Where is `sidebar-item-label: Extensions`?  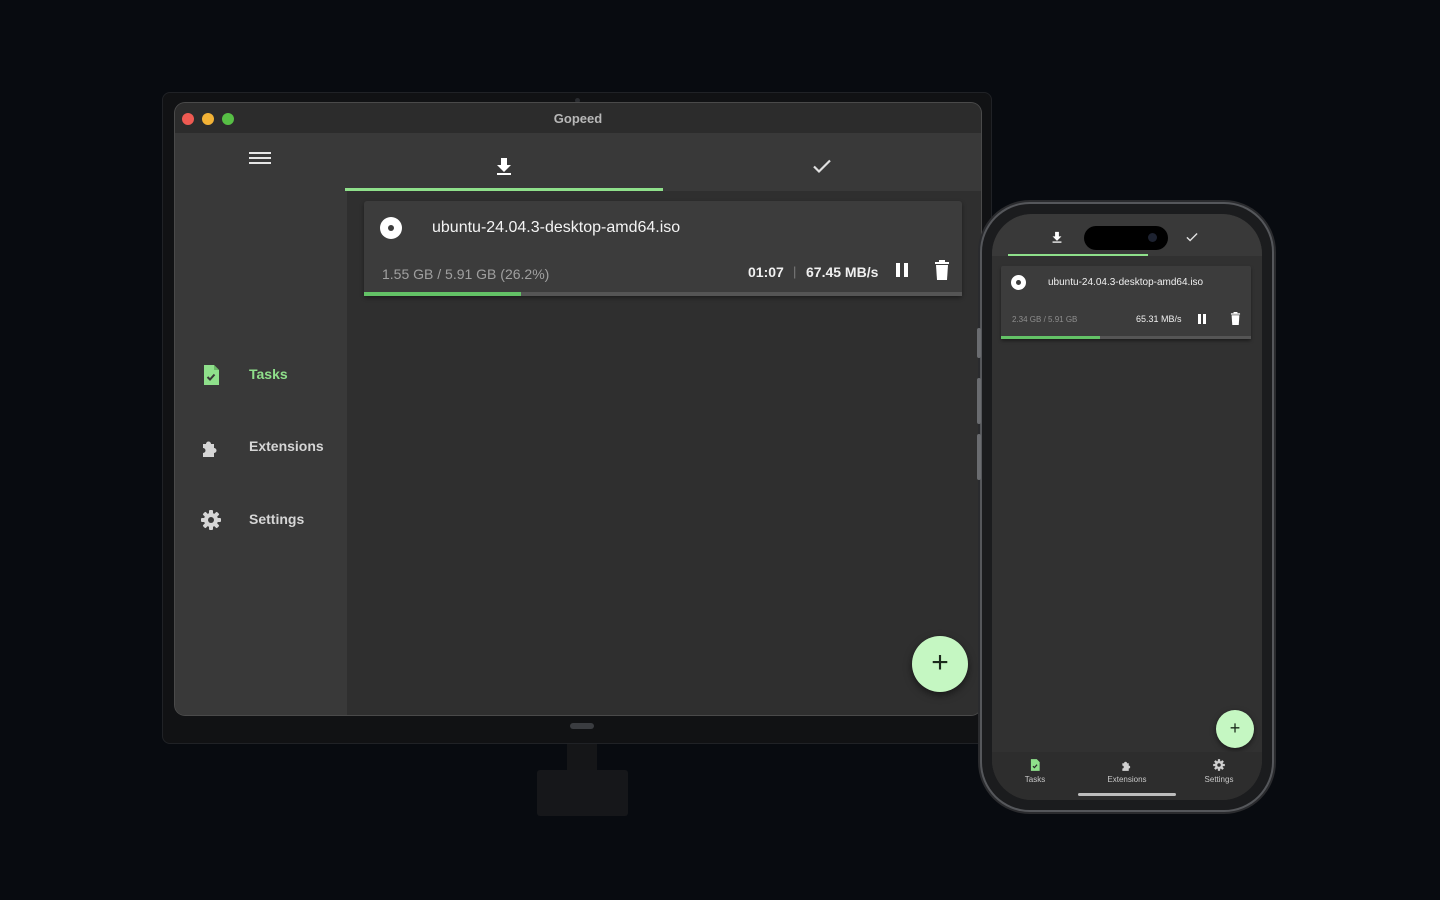
sidebar-item-label: Extensions is located at coordinates (286, 446).